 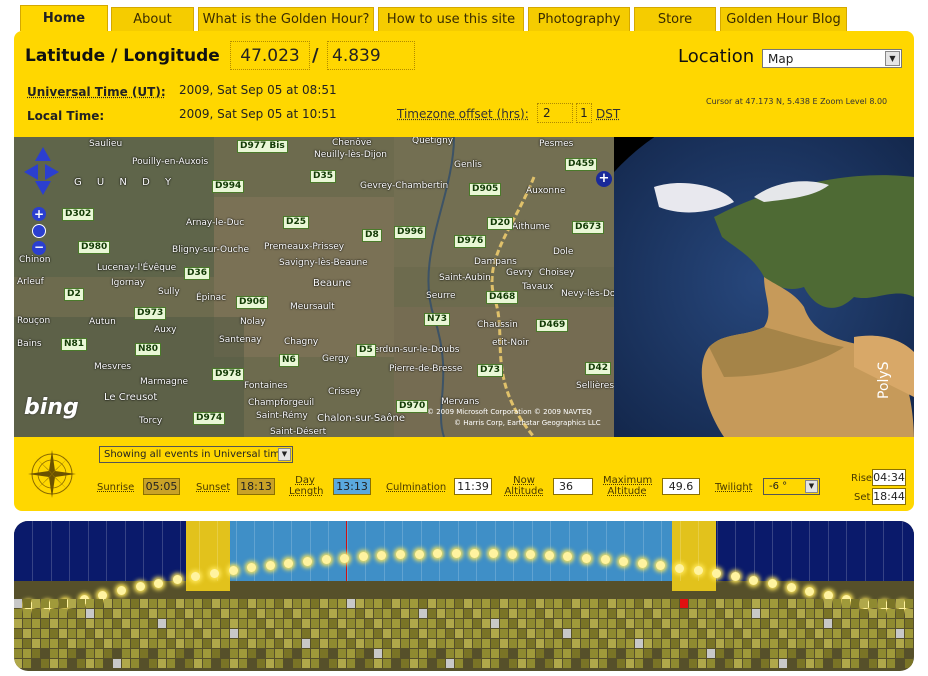 What do you see at coordinates (42, 171) in the screenshot?
I see `map-pan-control` at bounding box center [42, 171].